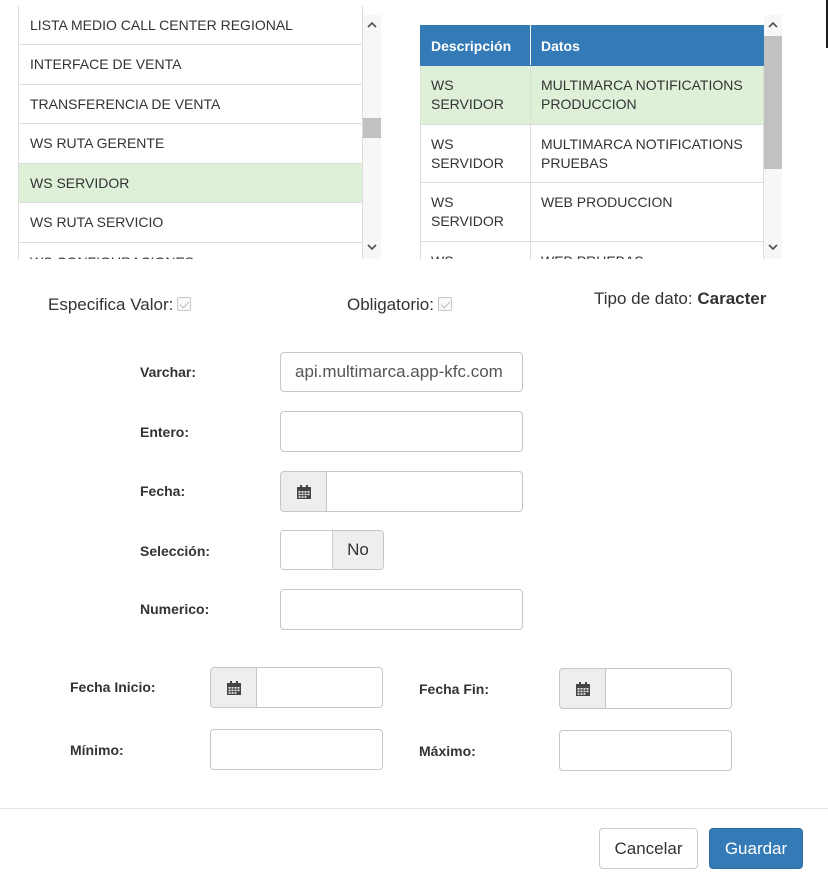  I want to click on cell-datos: MULTIMARCA NOTIFICATIONS PRUEBAS, so click(647, 153).